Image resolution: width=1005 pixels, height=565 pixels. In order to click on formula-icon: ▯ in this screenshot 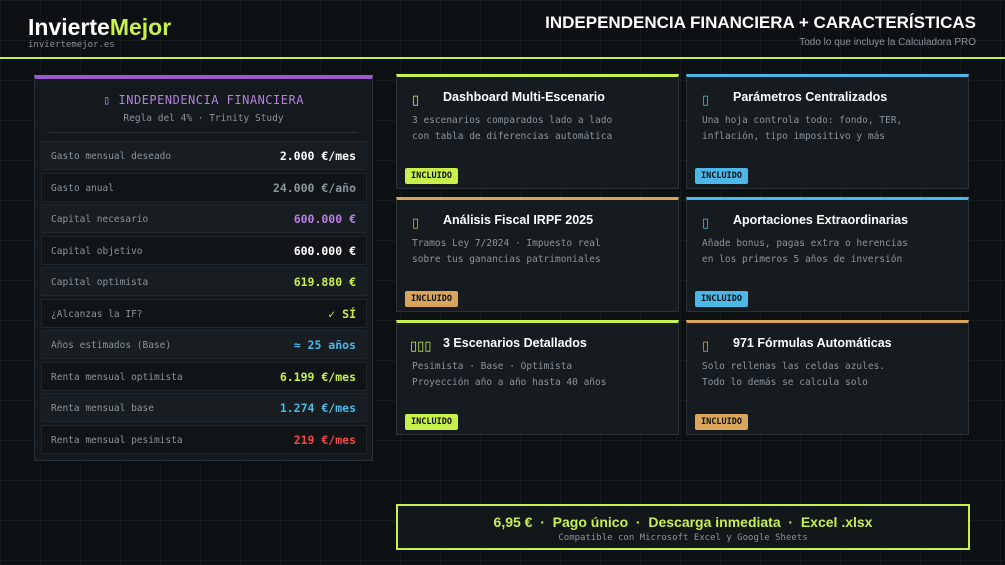, I will do `click(706, 345)`.